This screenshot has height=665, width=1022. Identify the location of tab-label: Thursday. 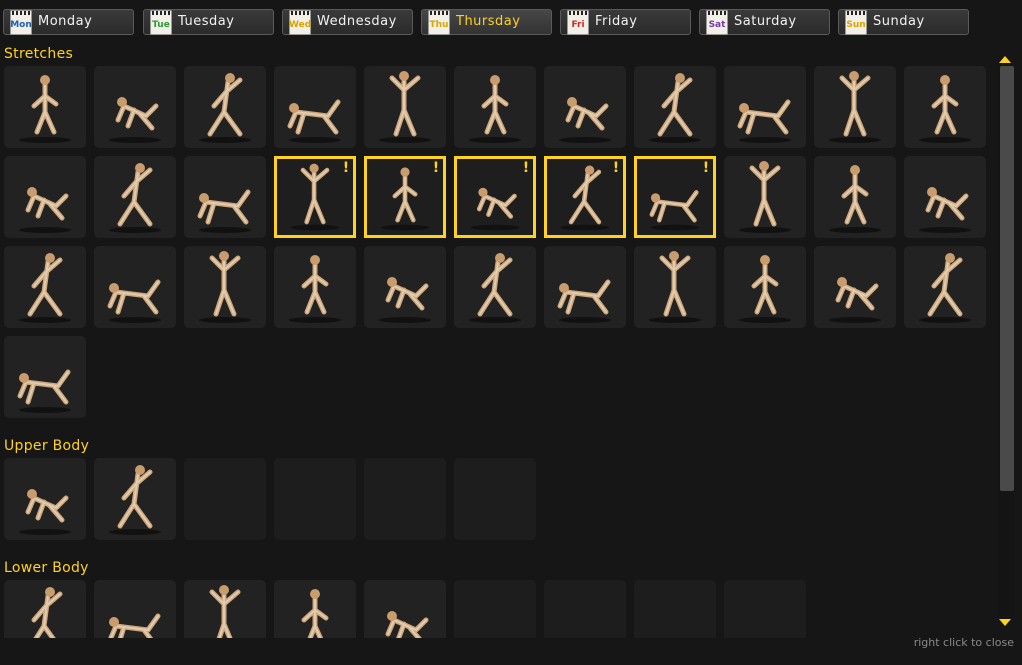
(488, 21).